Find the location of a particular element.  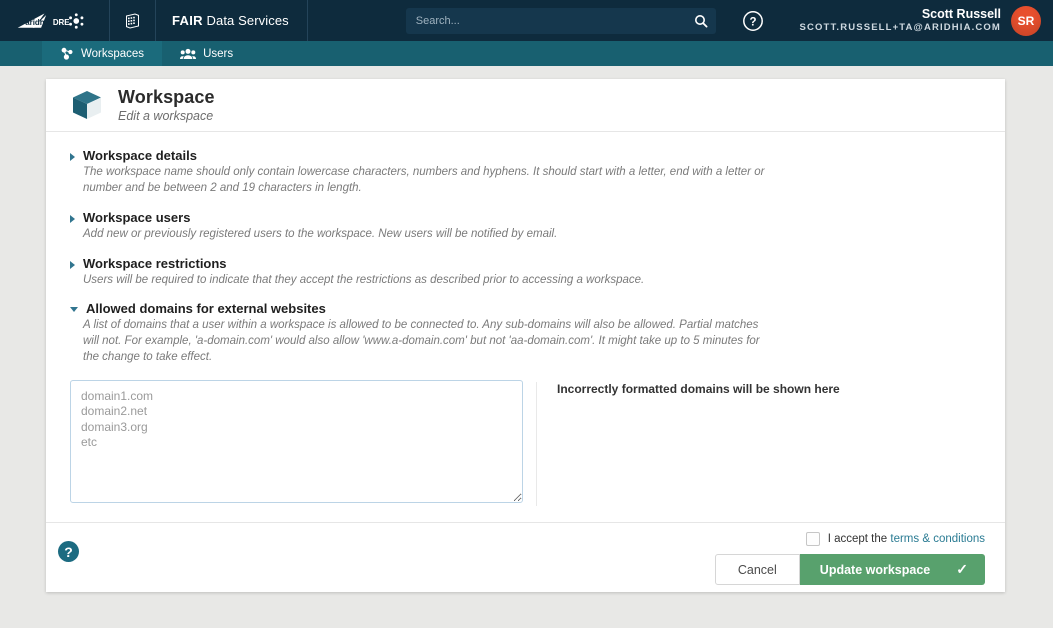

accept-terms-label: I accept the terms & conditions is located at coordinates (906, 539).